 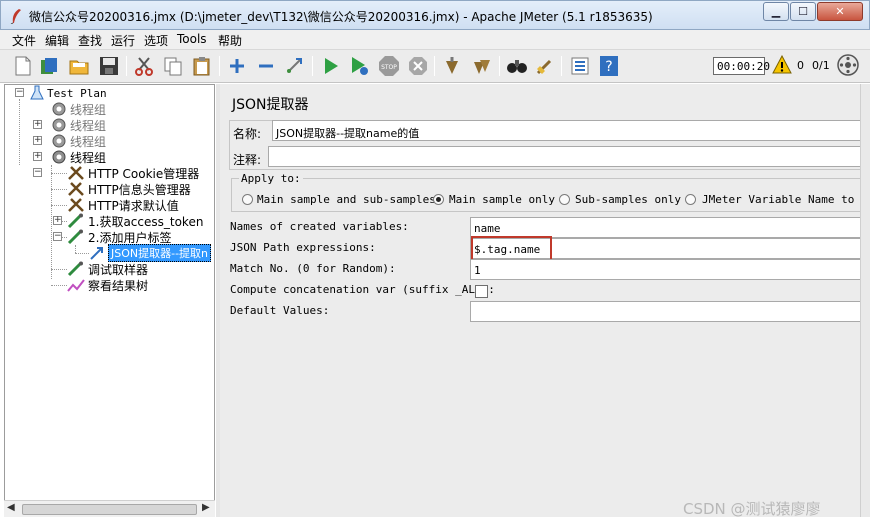 I want to click on expand-button, so click(x=237, y=66).